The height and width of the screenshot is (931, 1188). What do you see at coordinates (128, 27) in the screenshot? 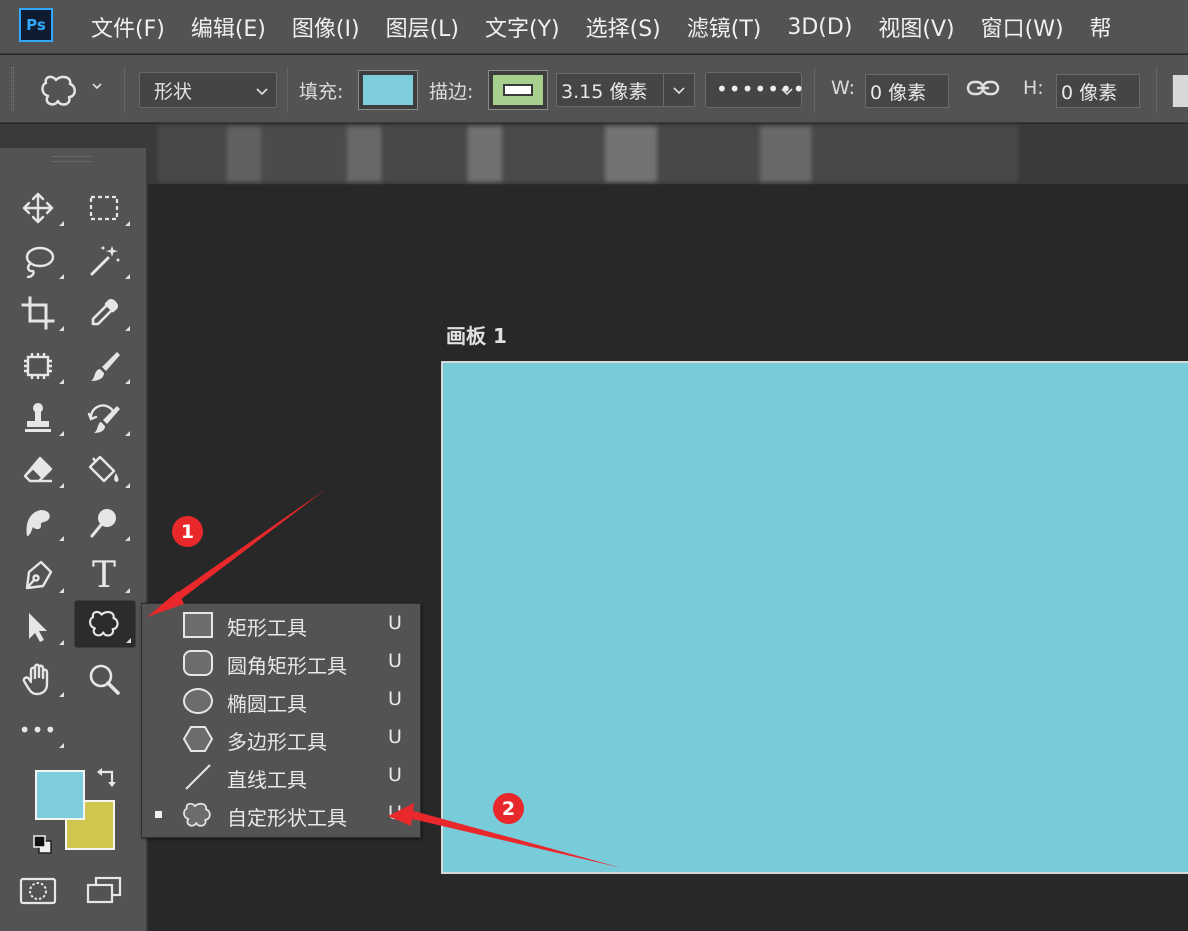
I see `menu-file: 文件(F)` at bounding box center [128, 27].